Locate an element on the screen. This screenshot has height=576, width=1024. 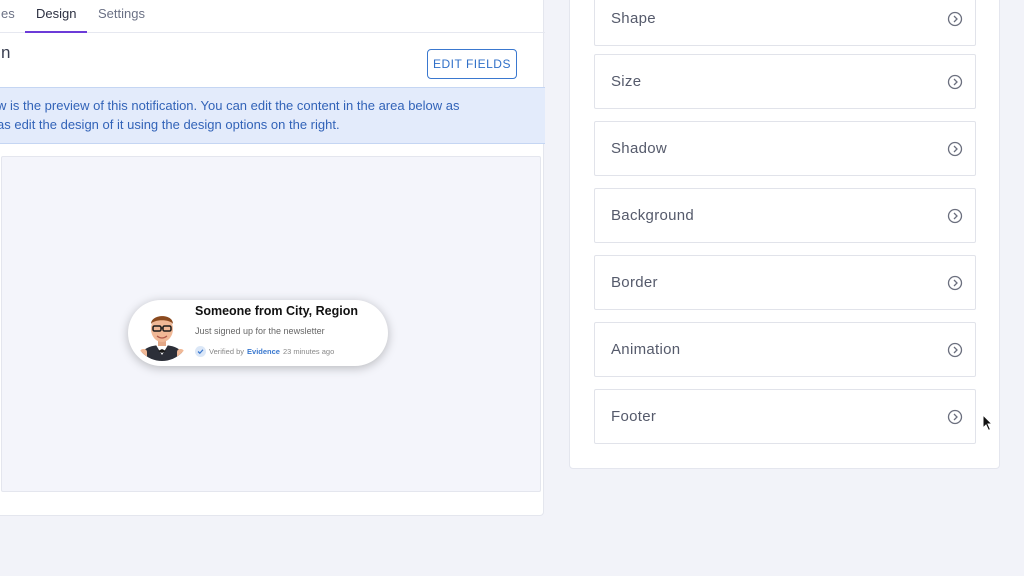
tab-bar: es Design Settings is located at coordinates (272, 17).